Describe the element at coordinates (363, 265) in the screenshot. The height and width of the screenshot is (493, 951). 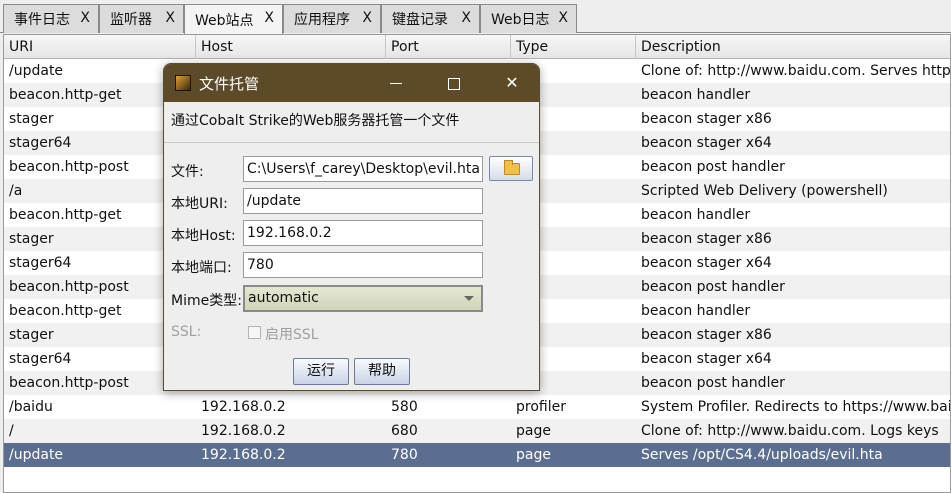
I see `local-port-field` at that location.